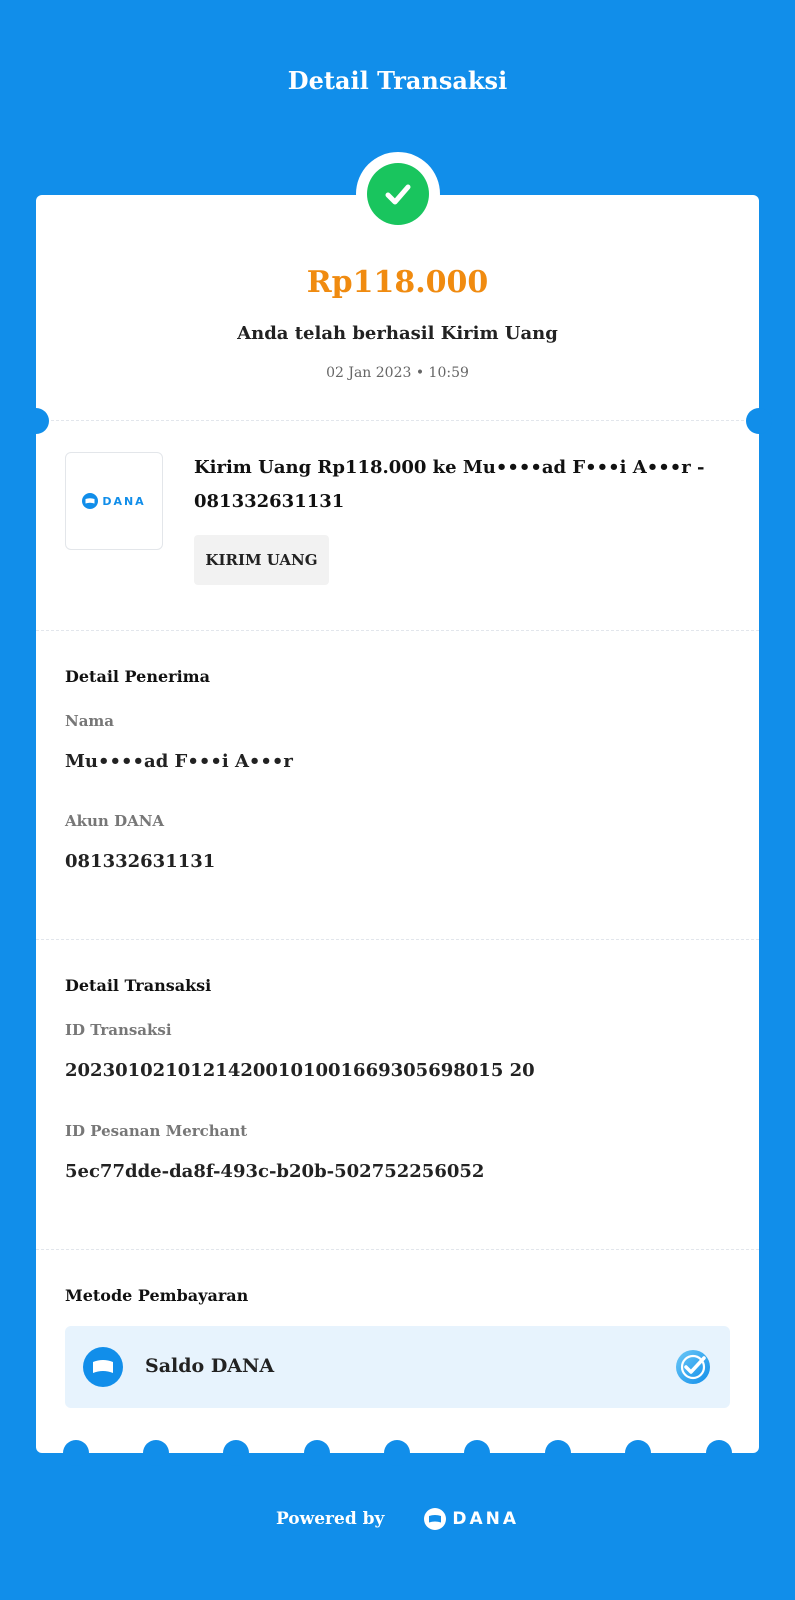  Describe the element at coordinates (693, 1367) in the screenshot. I see `selected-check-icon` at that location.